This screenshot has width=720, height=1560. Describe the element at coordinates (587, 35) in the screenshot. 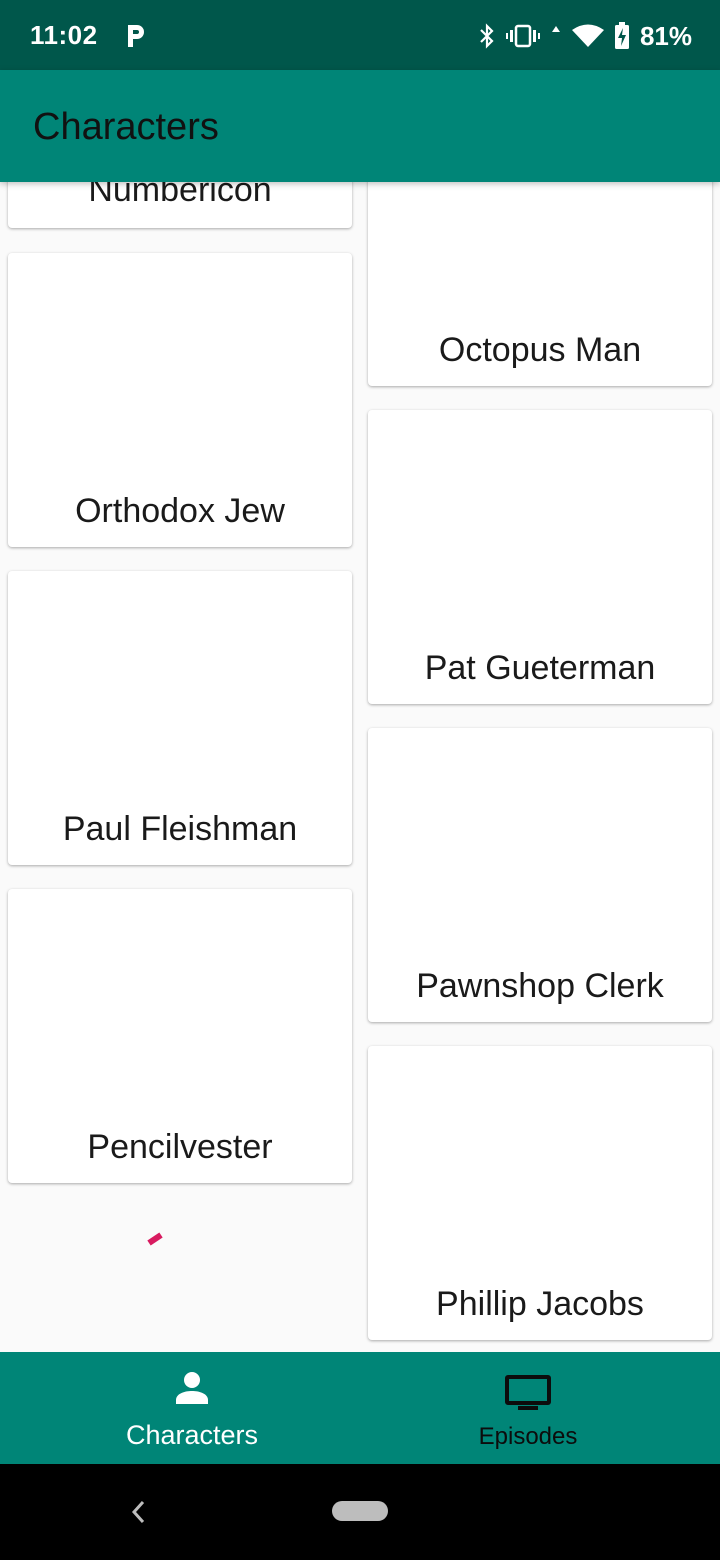

I see `wifi-icon` at that location.